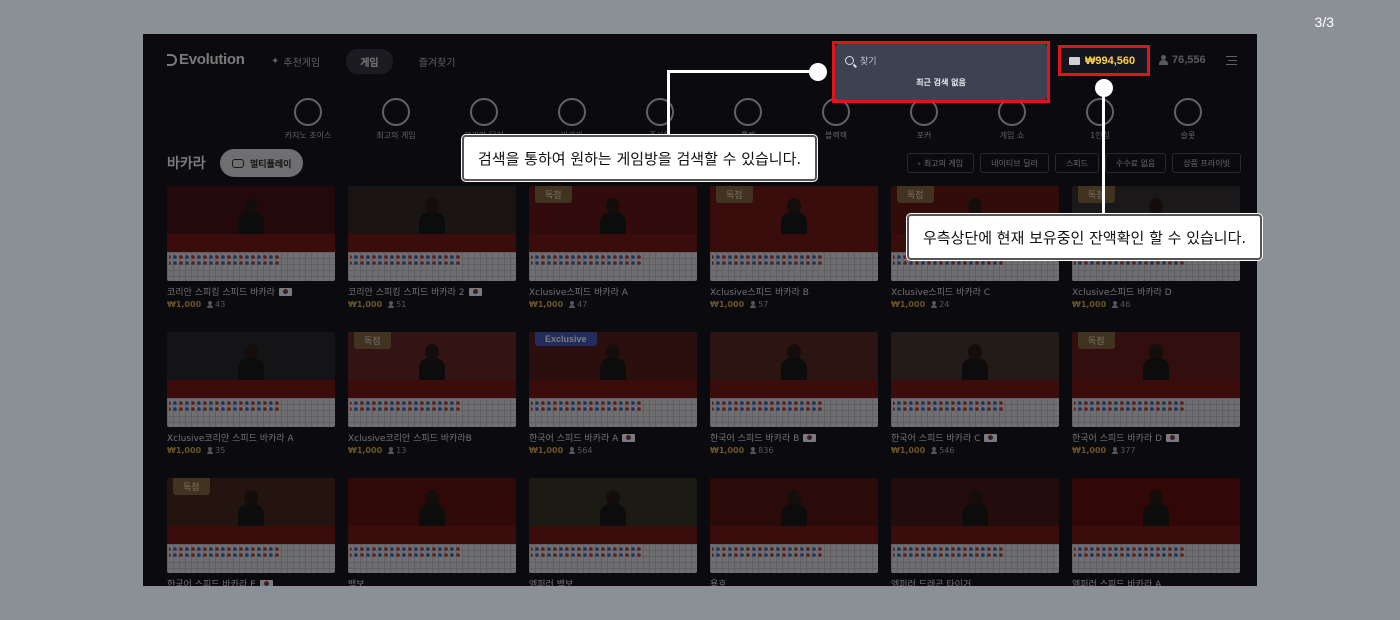  Describe the element at coordinates (924, 135) in the screenshot. I see `category-label: 포커` at that location.